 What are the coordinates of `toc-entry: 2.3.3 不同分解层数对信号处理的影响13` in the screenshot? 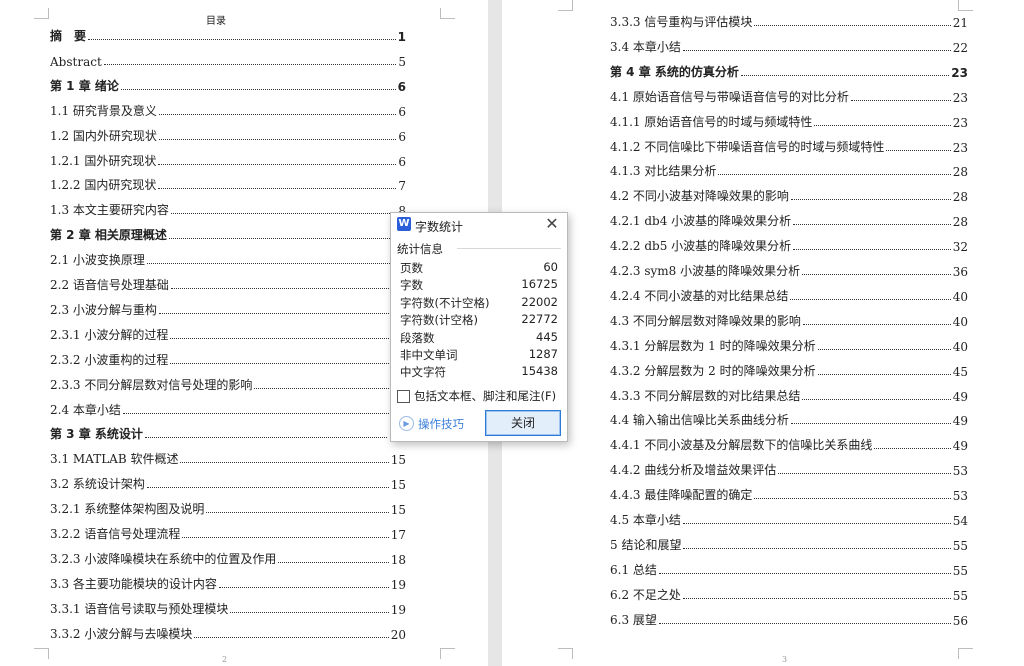 It's located at (228, 383).